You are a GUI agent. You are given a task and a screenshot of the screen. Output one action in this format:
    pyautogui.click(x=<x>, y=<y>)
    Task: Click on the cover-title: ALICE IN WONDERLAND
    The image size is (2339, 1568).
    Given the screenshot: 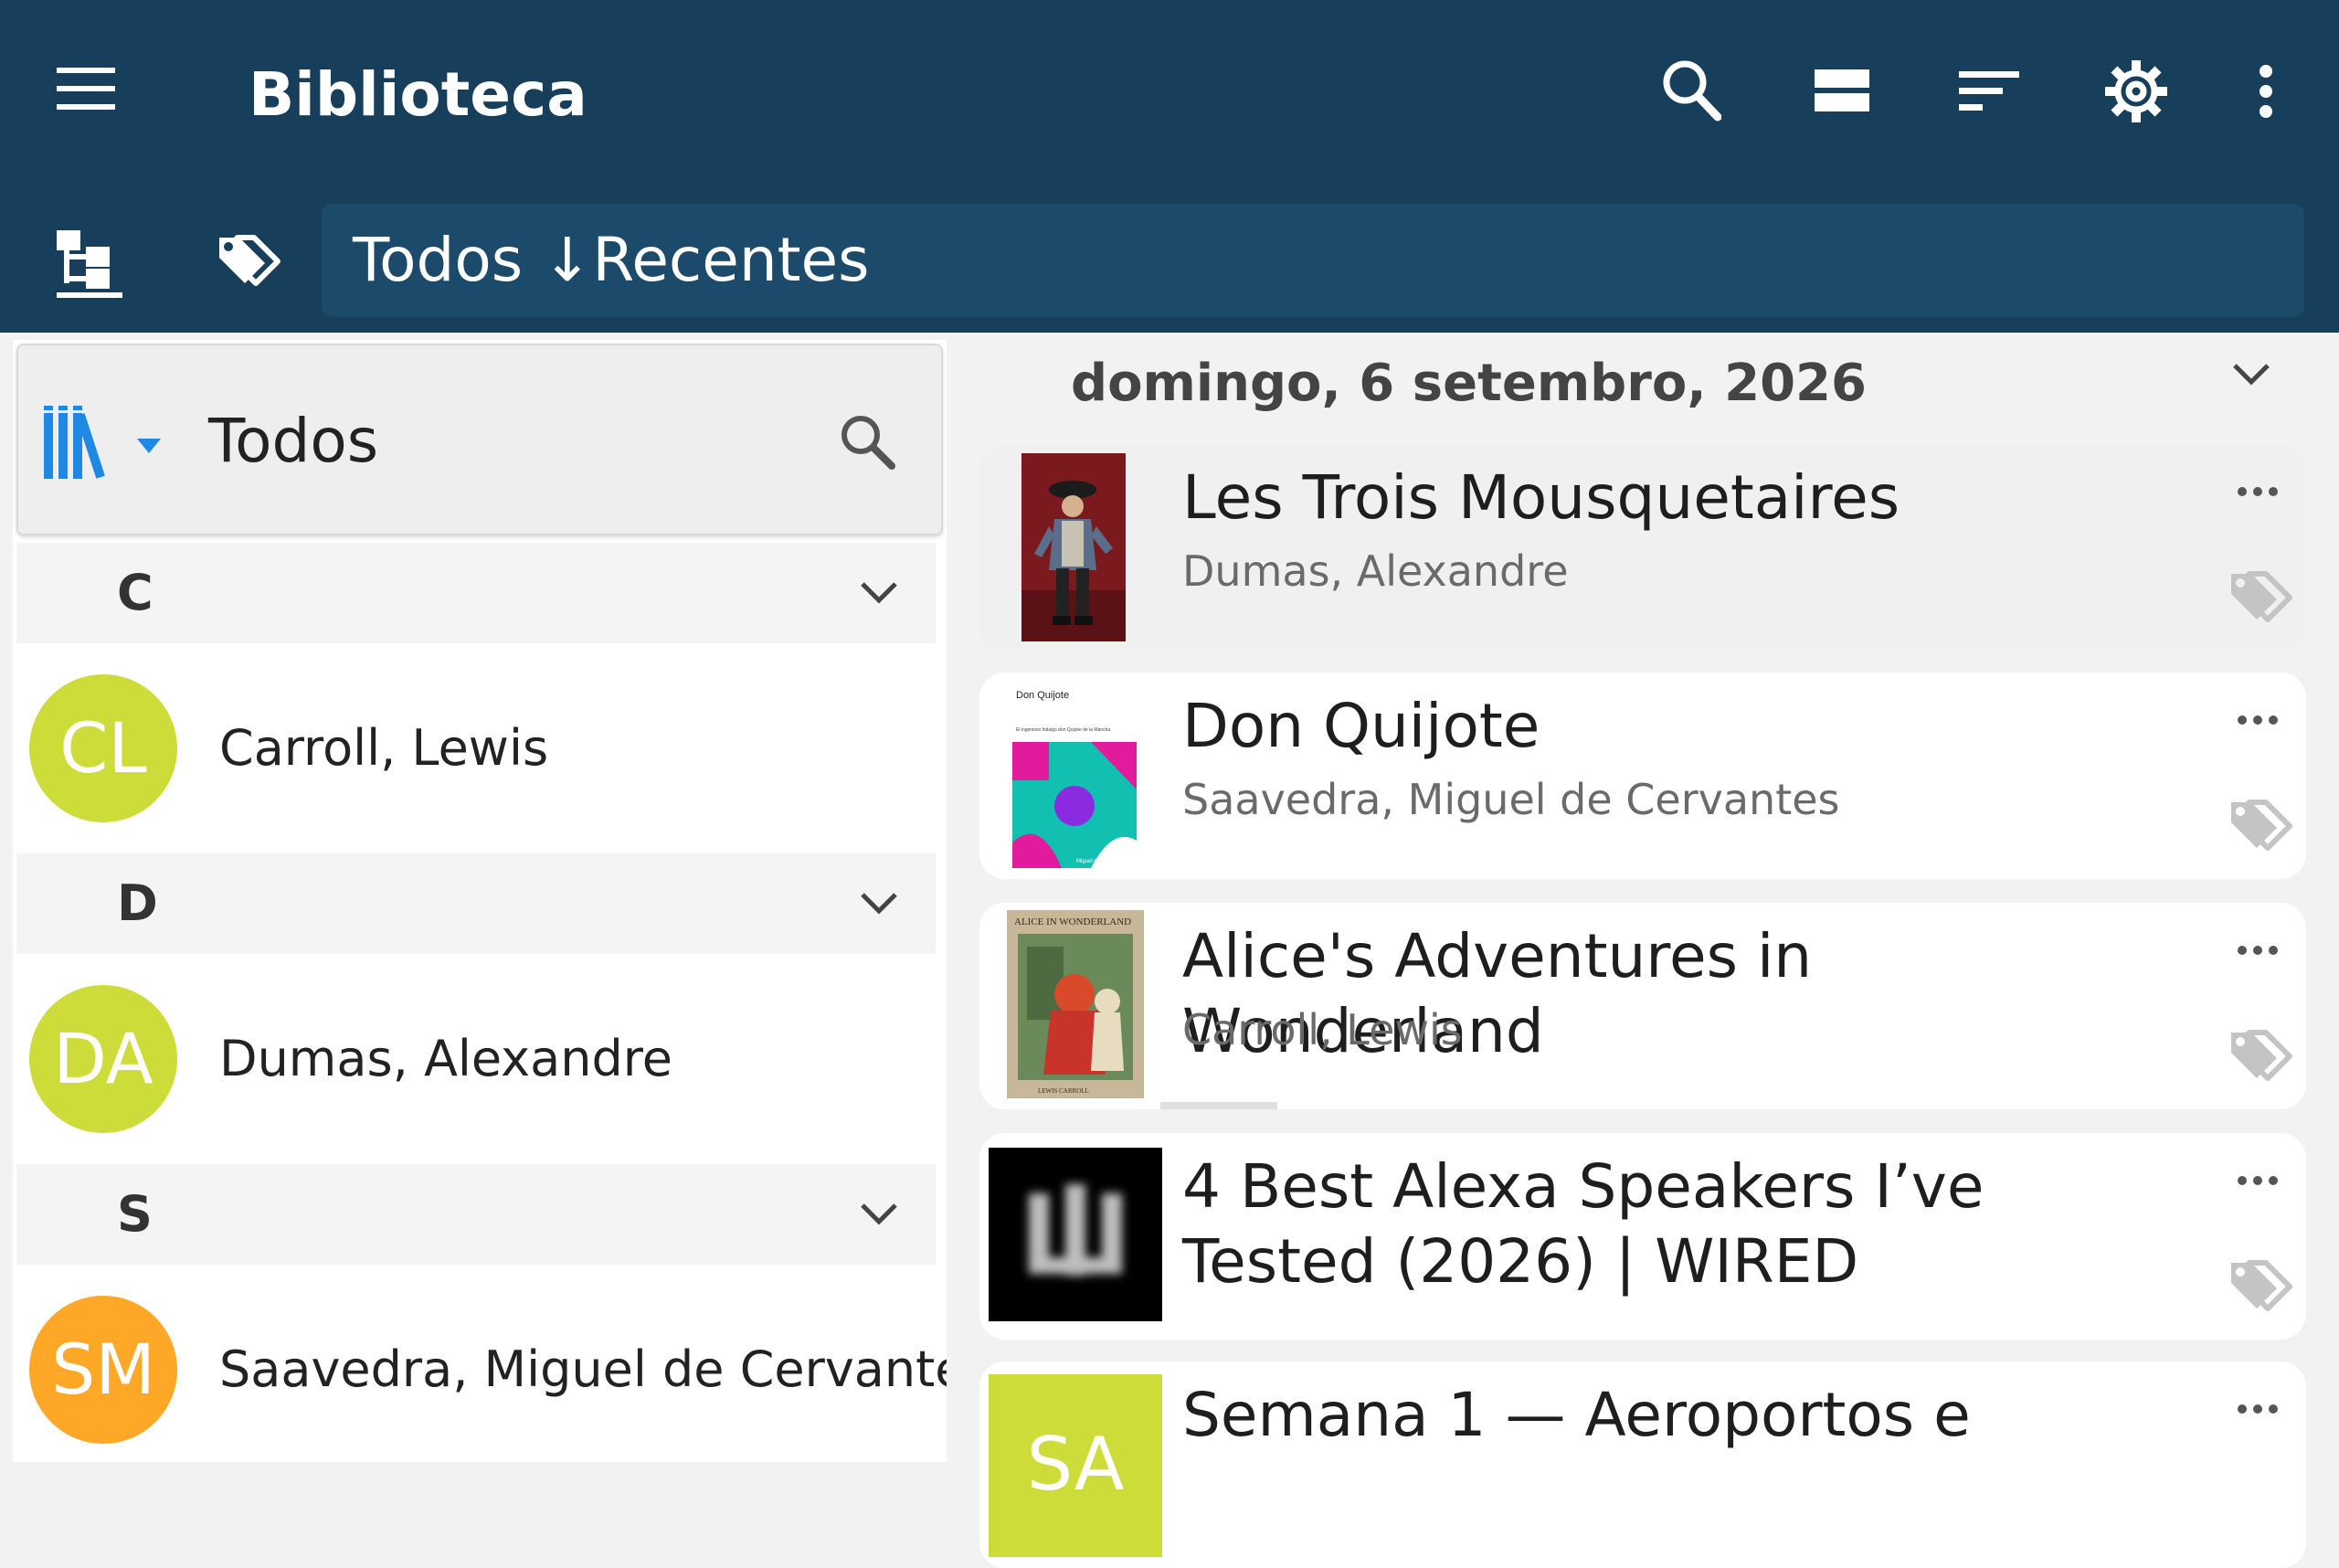 What is the action you would take?
    pyautogui.click(x=1073, y=922)
    